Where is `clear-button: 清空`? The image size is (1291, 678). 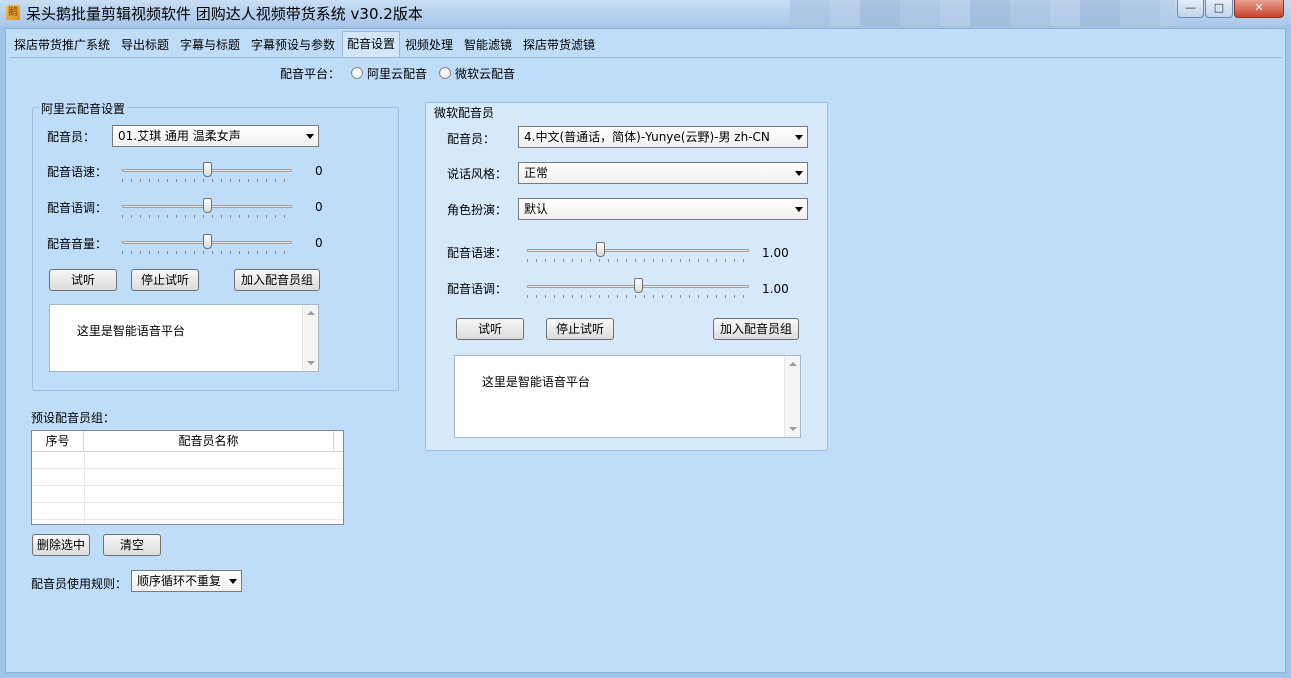 clear-button: 清空 is located at coordinates (132, 545).